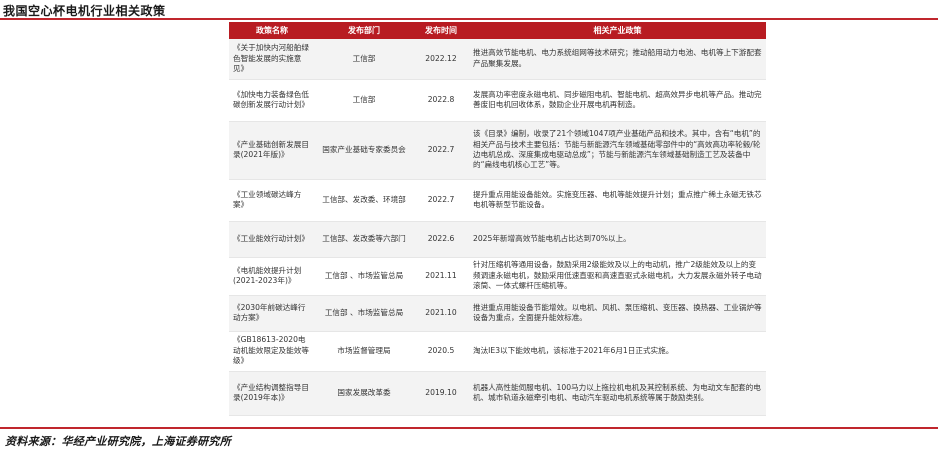  I want to click on policy-date: 2022.6, so click(441, 239).